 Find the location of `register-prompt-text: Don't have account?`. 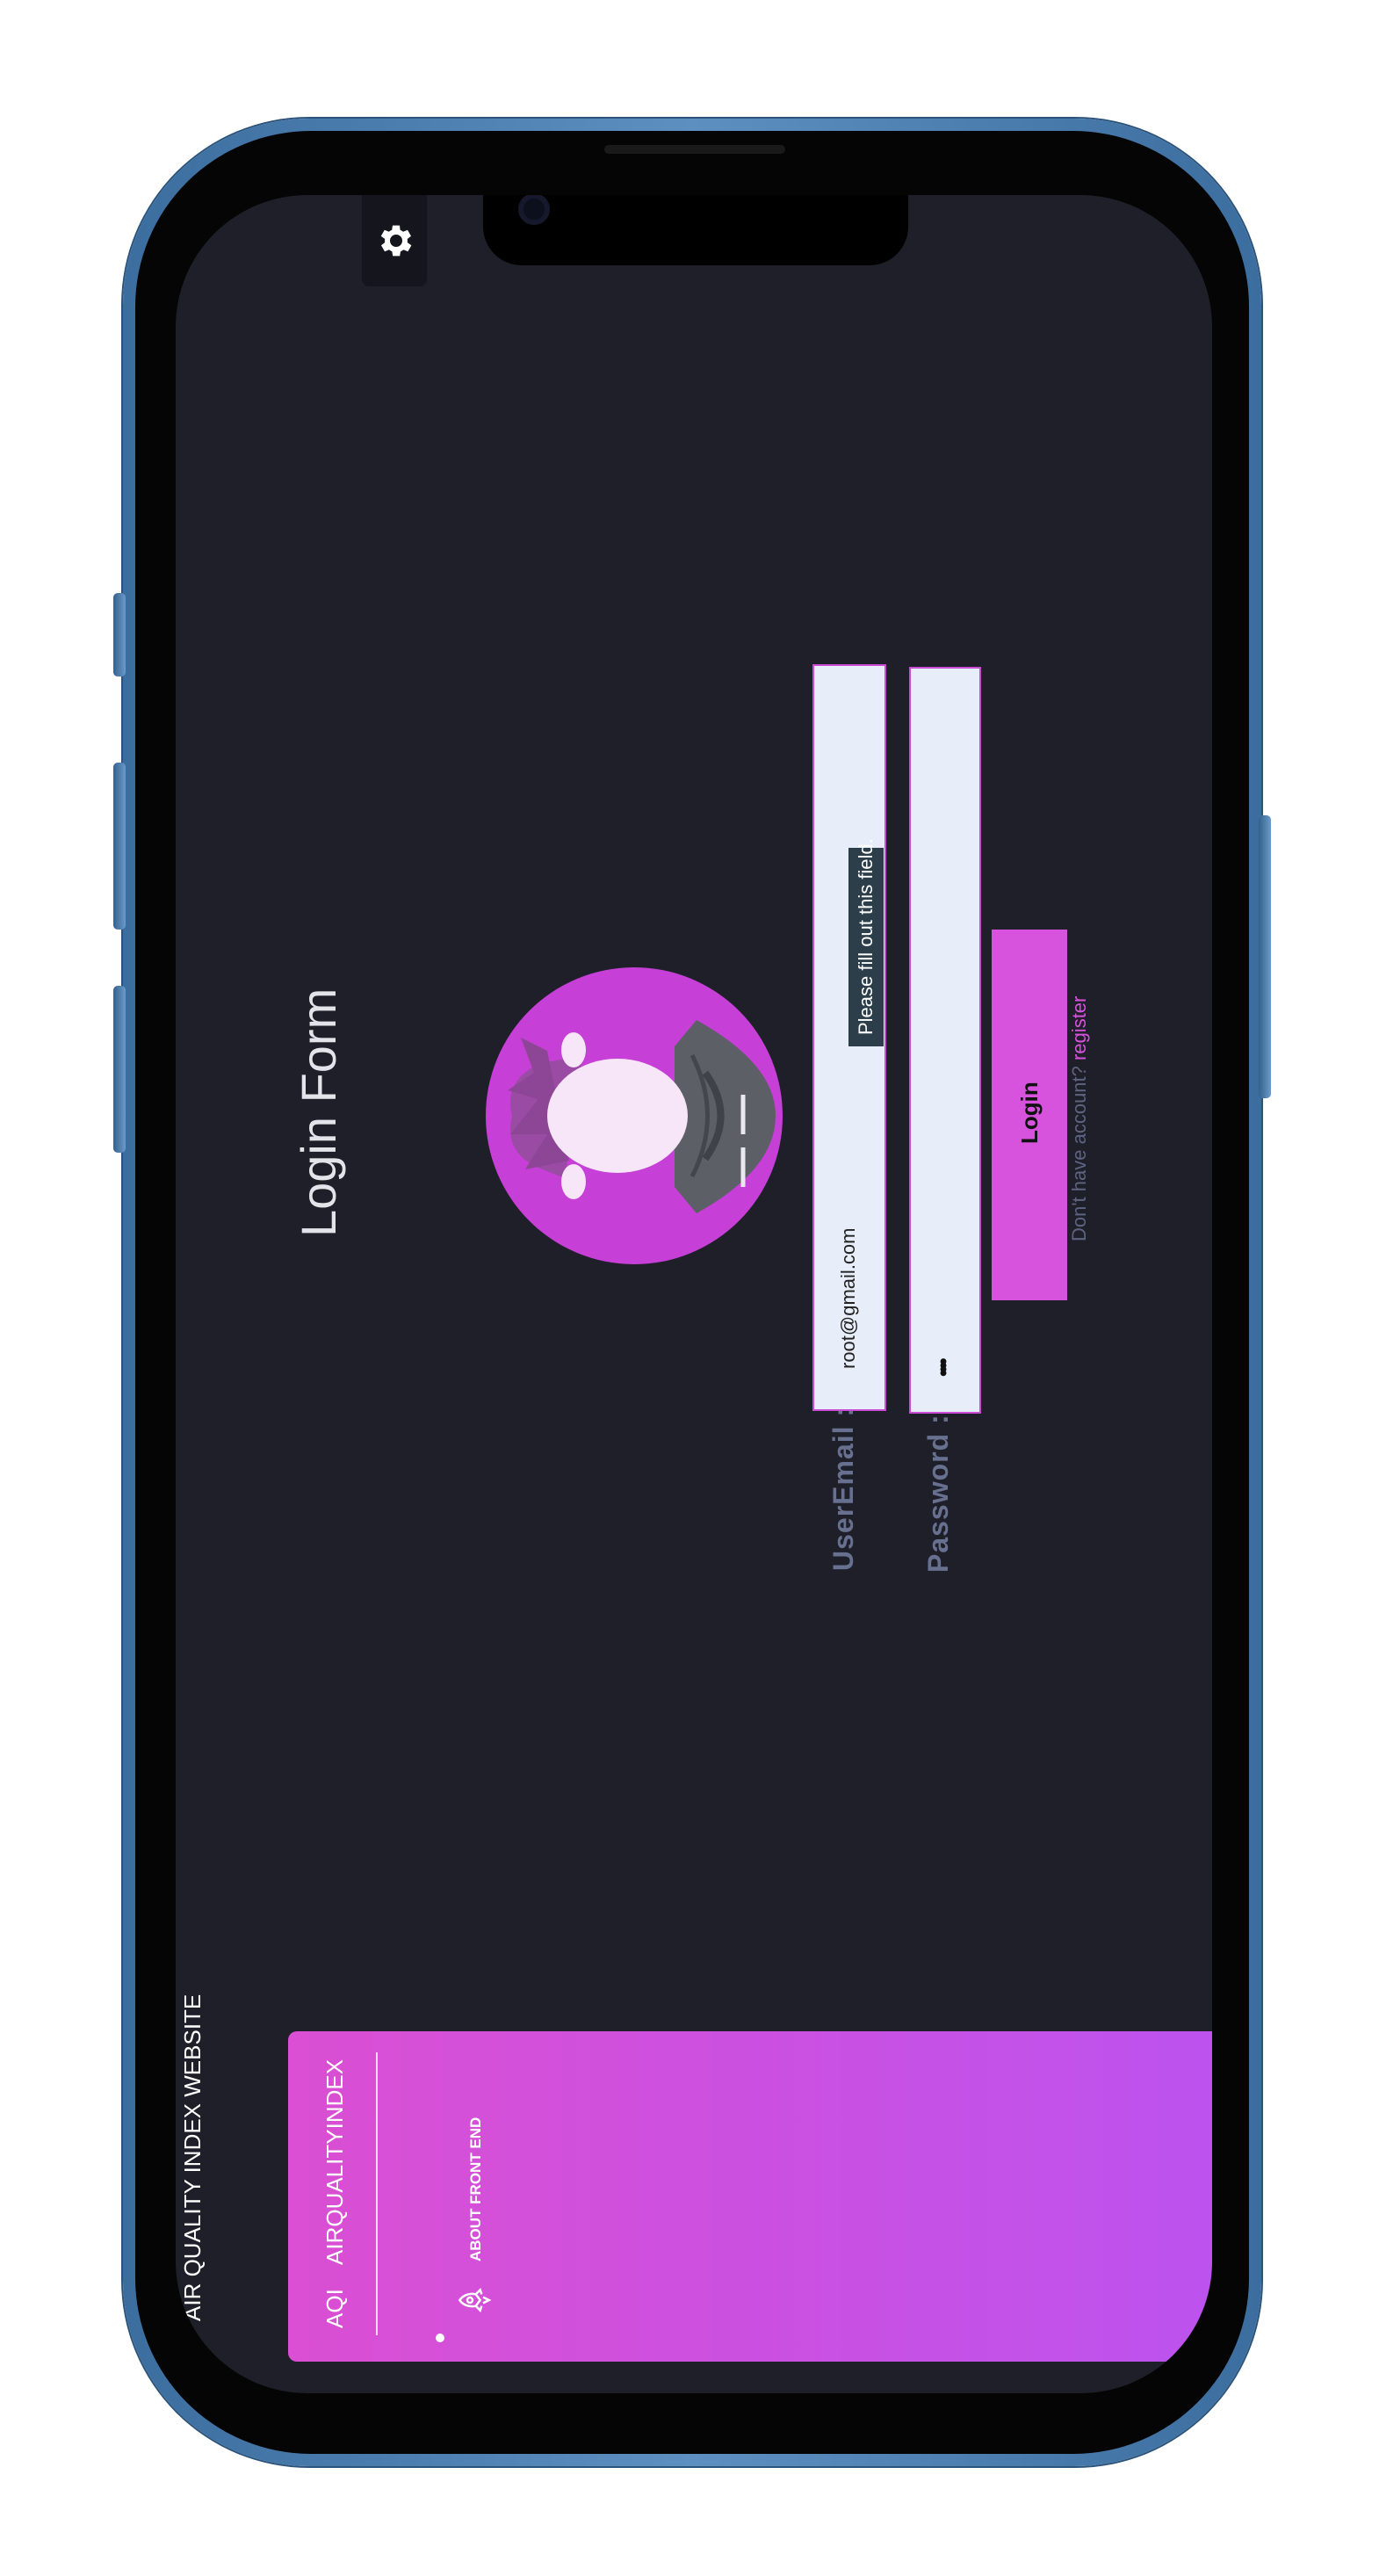

register-prompt-text: Don't have account? is located at coordinates (1079, 1153).